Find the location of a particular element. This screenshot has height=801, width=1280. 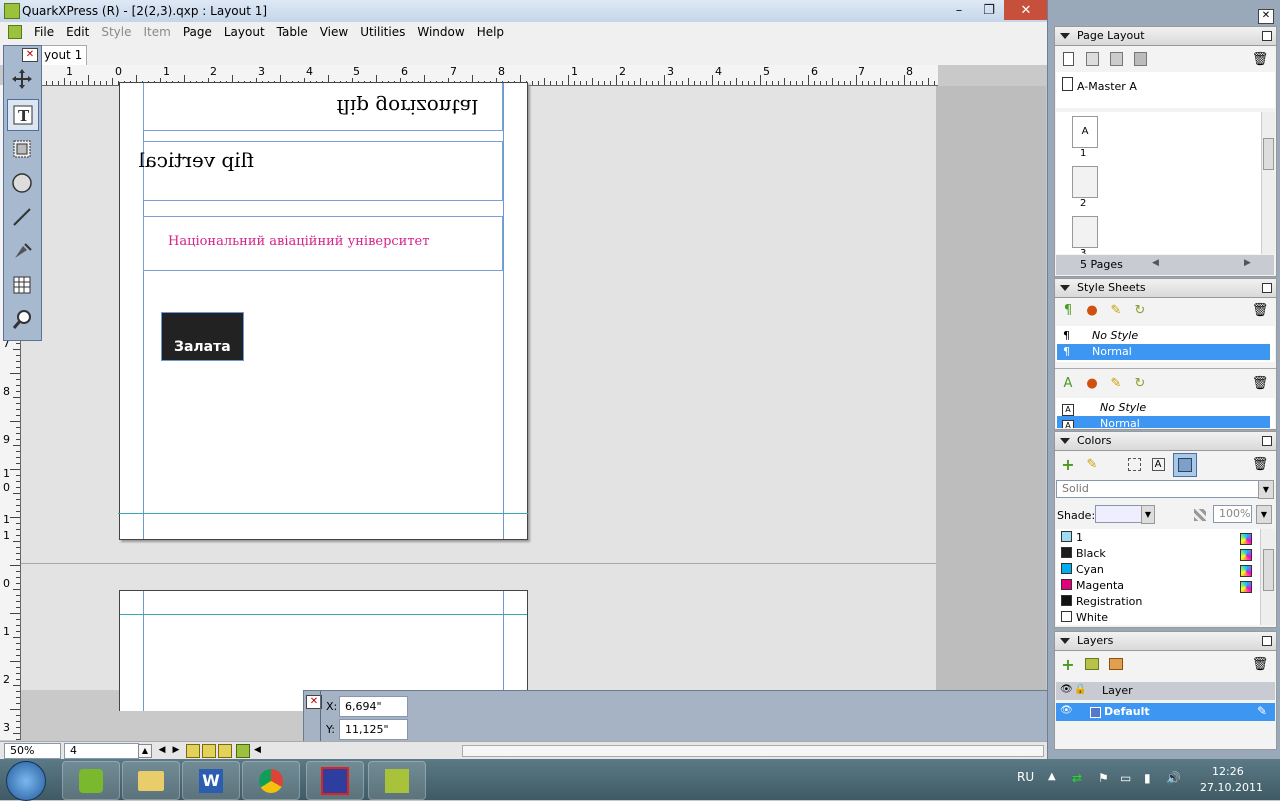

menu-table: Table is located at coordinates (292, 32).